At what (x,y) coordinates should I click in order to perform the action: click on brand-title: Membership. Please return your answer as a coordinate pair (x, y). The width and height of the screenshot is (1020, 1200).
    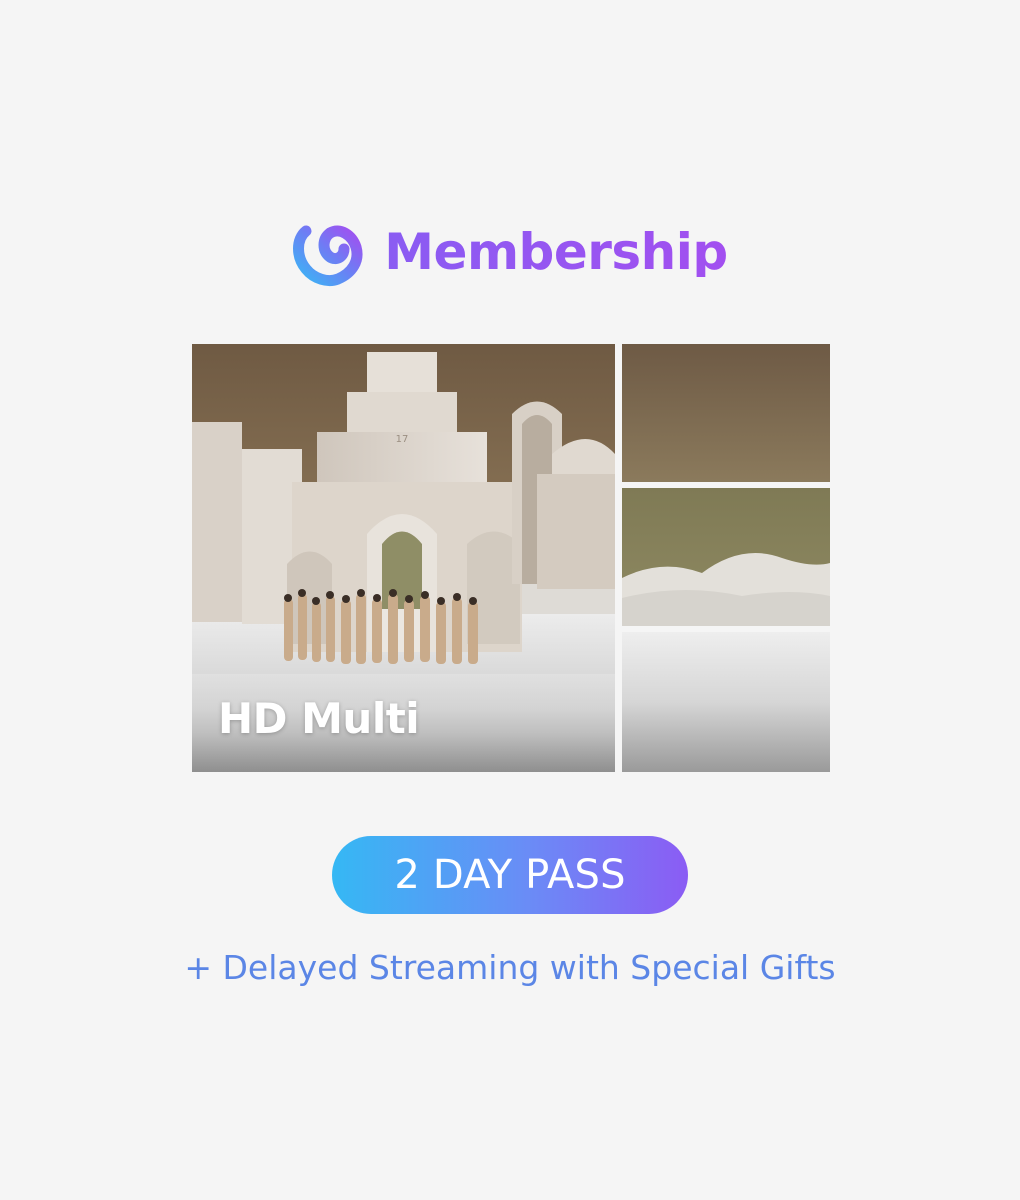
    Looking at the image, I should click on (556, 252).